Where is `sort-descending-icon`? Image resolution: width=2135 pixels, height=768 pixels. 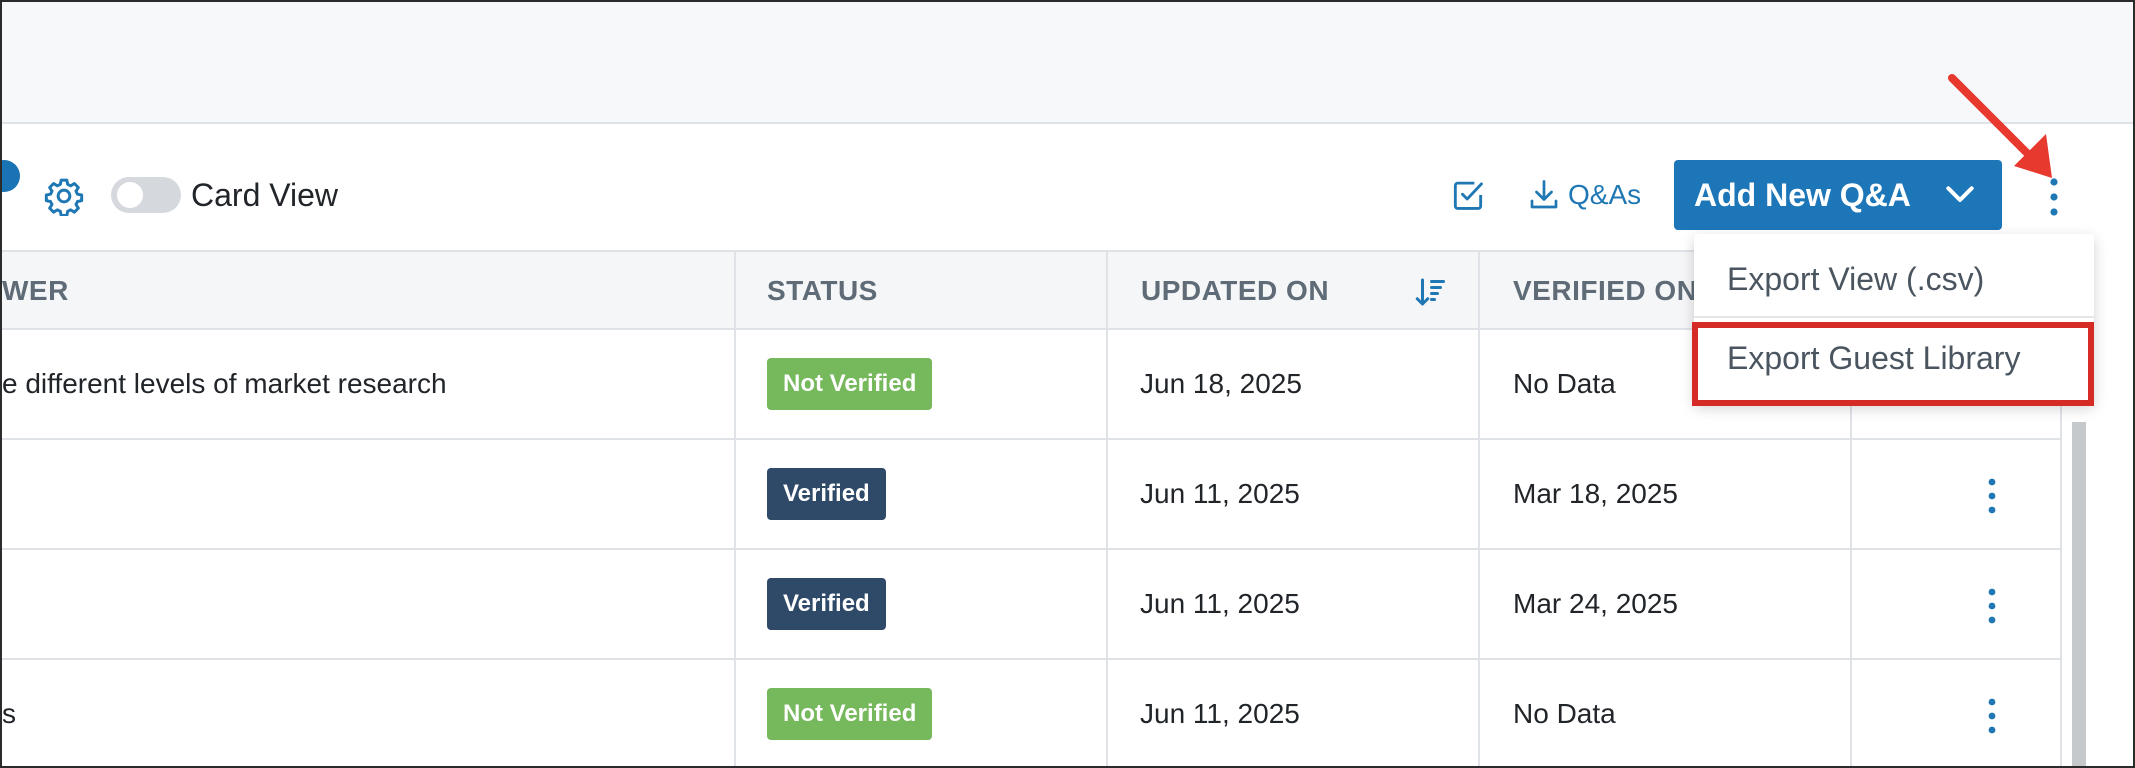 sort-descending-icon is located at coordinates (1430, 292).